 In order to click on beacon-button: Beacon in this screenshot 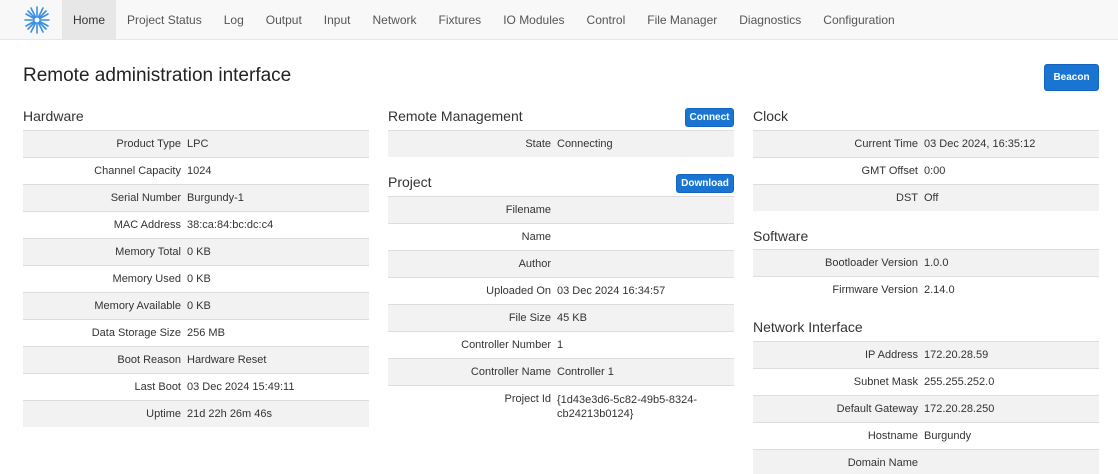, I will do `click(1071, 77)`.